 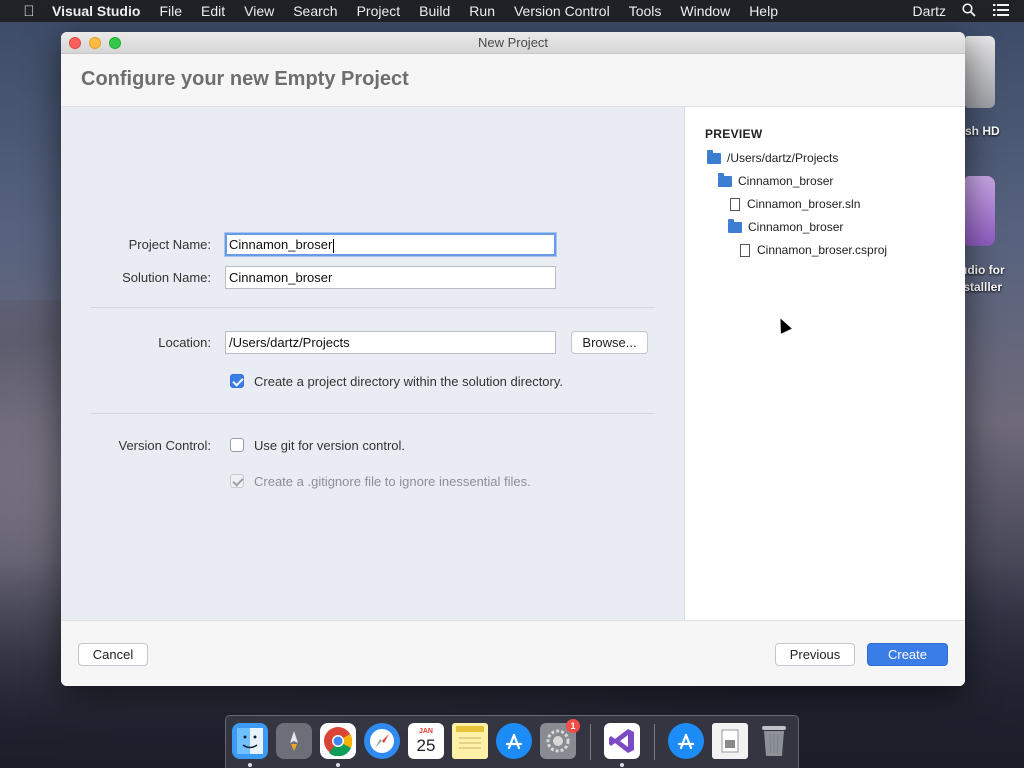 I want to click on zoom-window-button, so click(x=115, y=43).